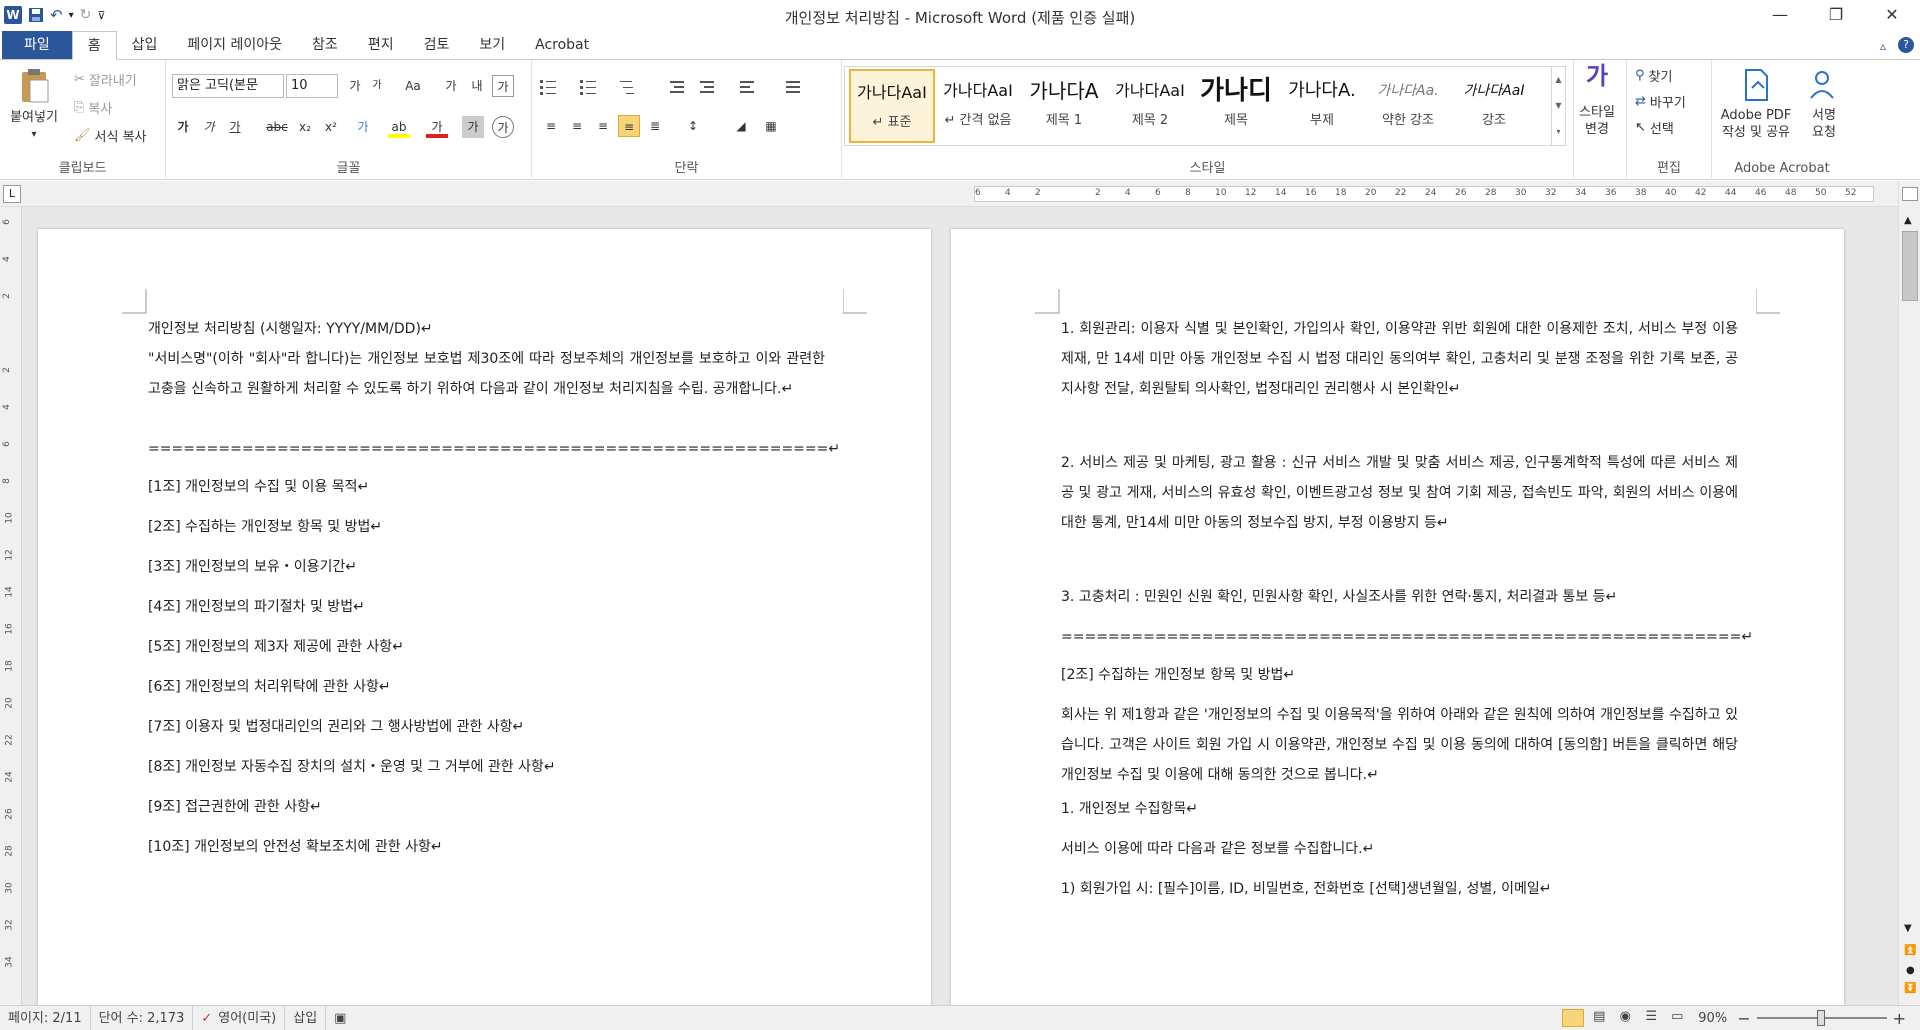  Describe the element at coordinates (340, 1018) in the screenshot. I see `macro-record-icon: ▣` at that location.